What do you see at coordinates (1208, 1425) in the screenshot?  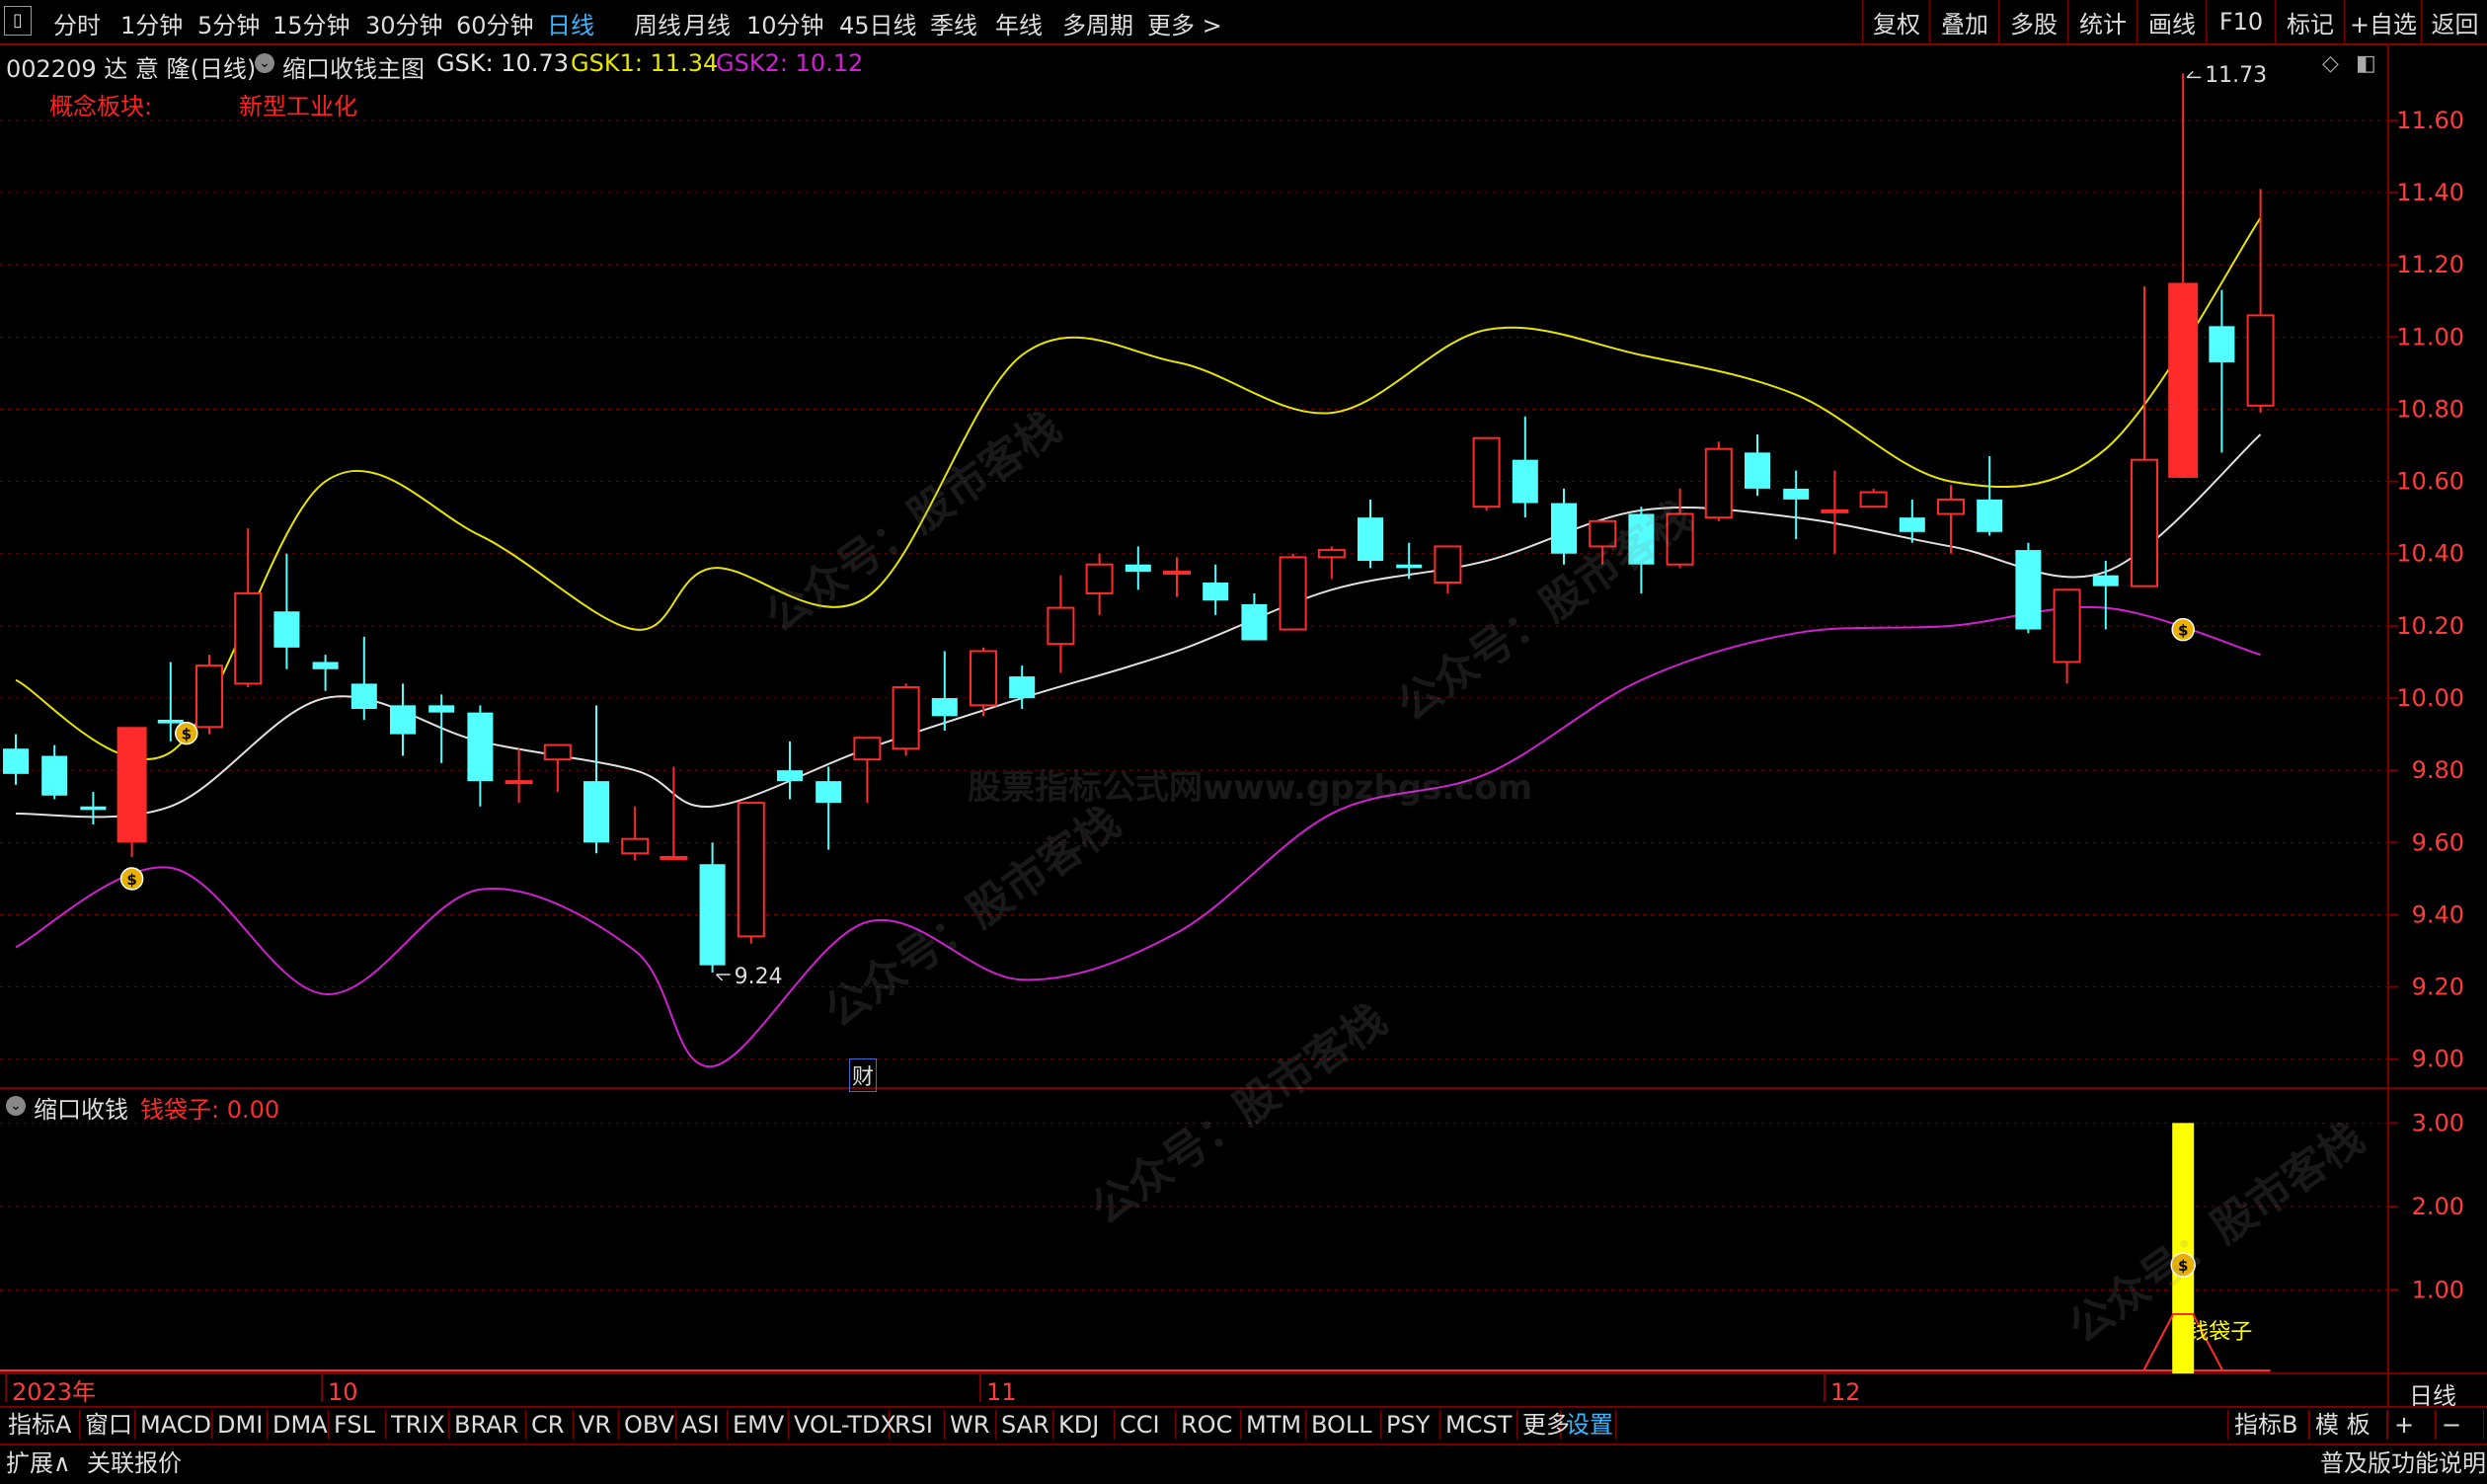 I see `indicator-tab-19: ROC` at bounding box center [1208, 1425].